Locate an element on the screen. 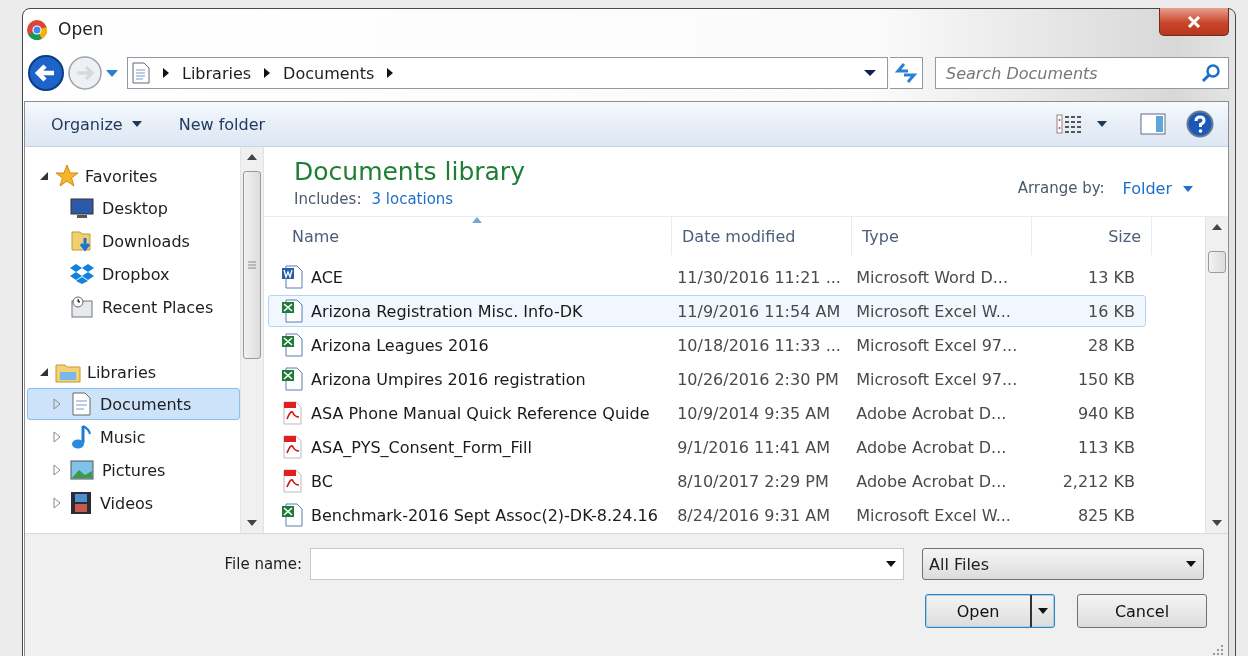 This screenshot has height=656, width=1248. table-cell-text: 11/9/2016 11:54 AM is located at coordinates (759, 311).